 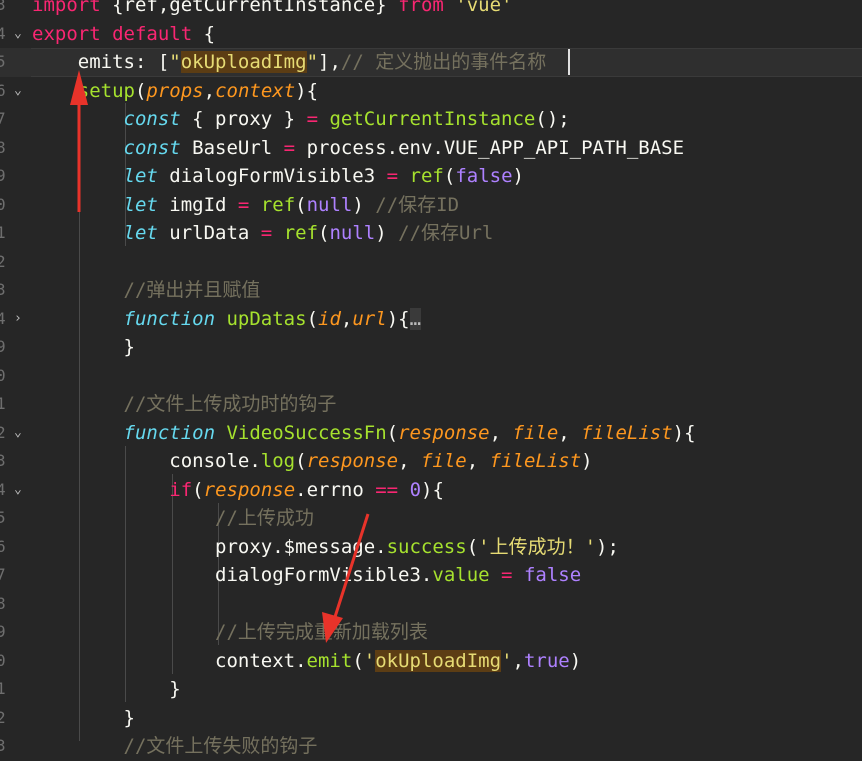 I want to click on arrow-to-emits, so click(x=79, y=141).